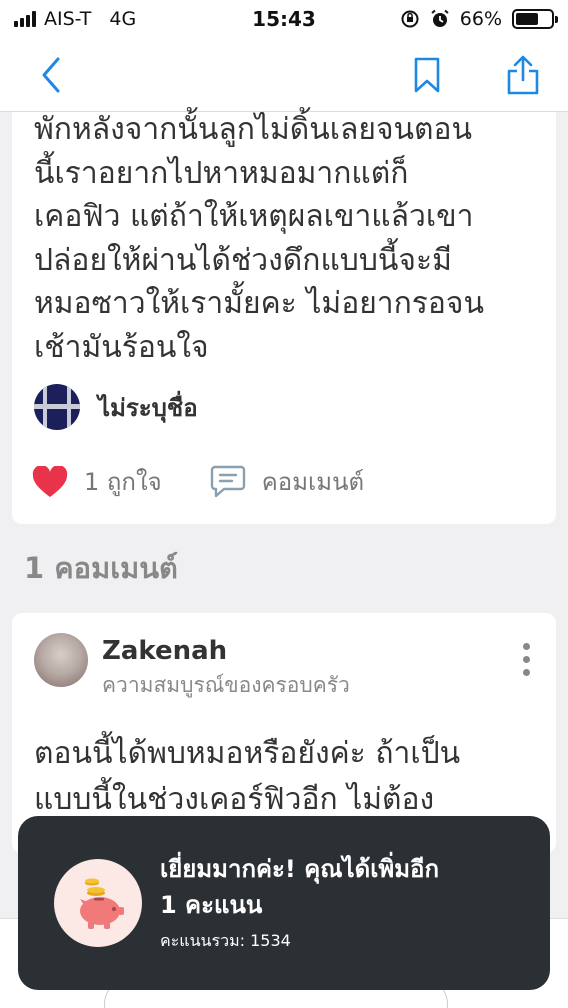 The height and width of the screenshot is (1008, 568). What do you see at coordinates (299, 869) in the screenshot?
I see `toast-title: เยี่ยมมากค่ะ! คุณได้เพิ่มอีก` at bounding box center [299, 869].